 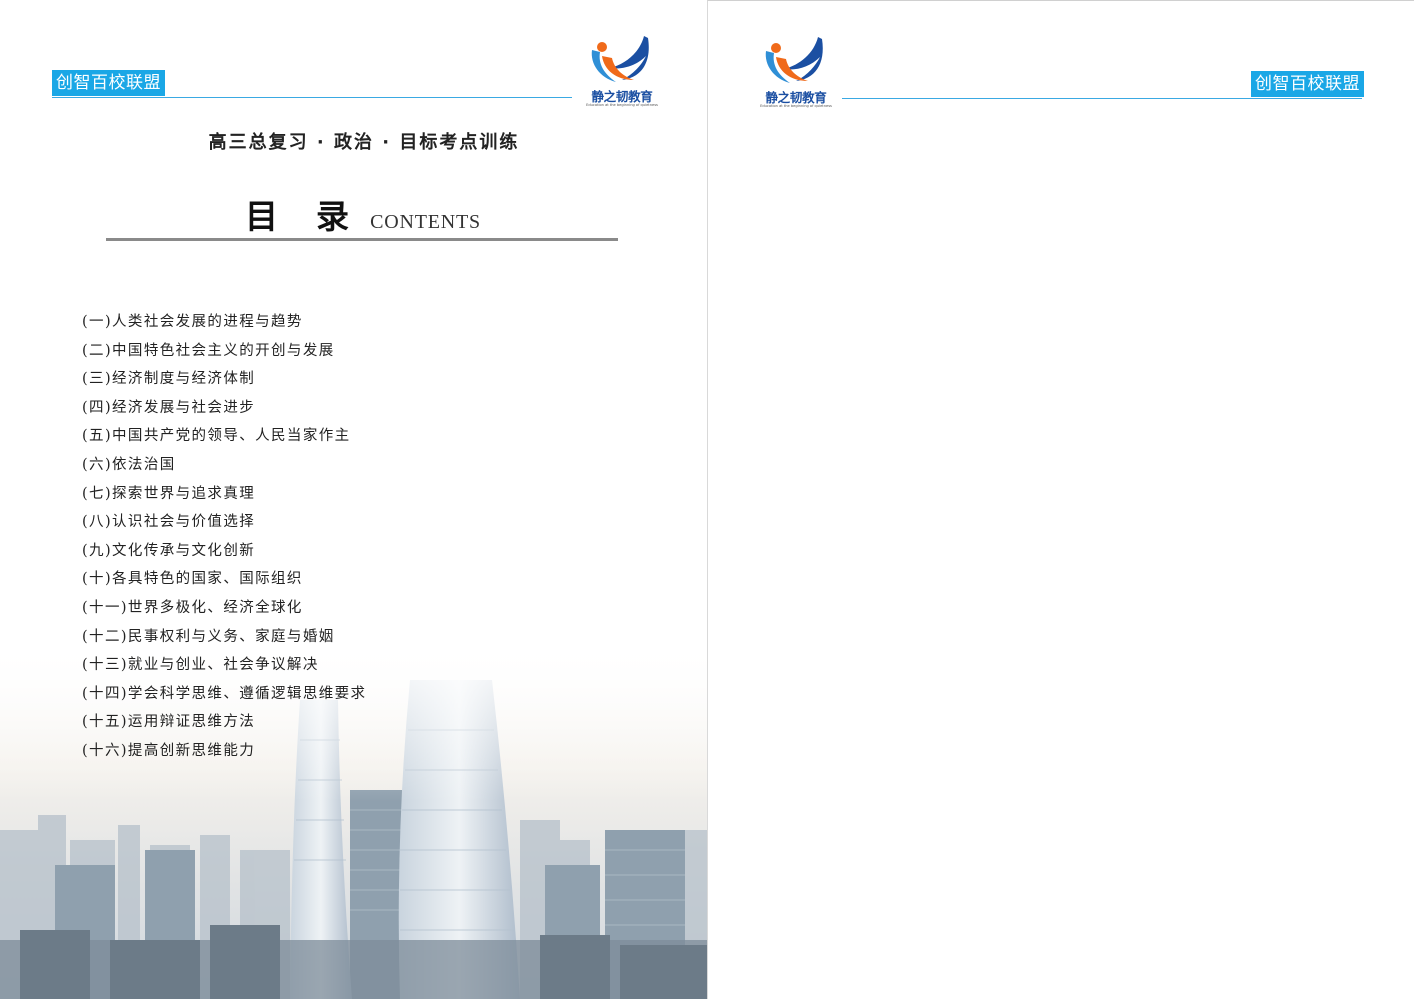 I want to click on toc-item: (十)各具特色的国家、国际组织, so click(x=224, y=582).